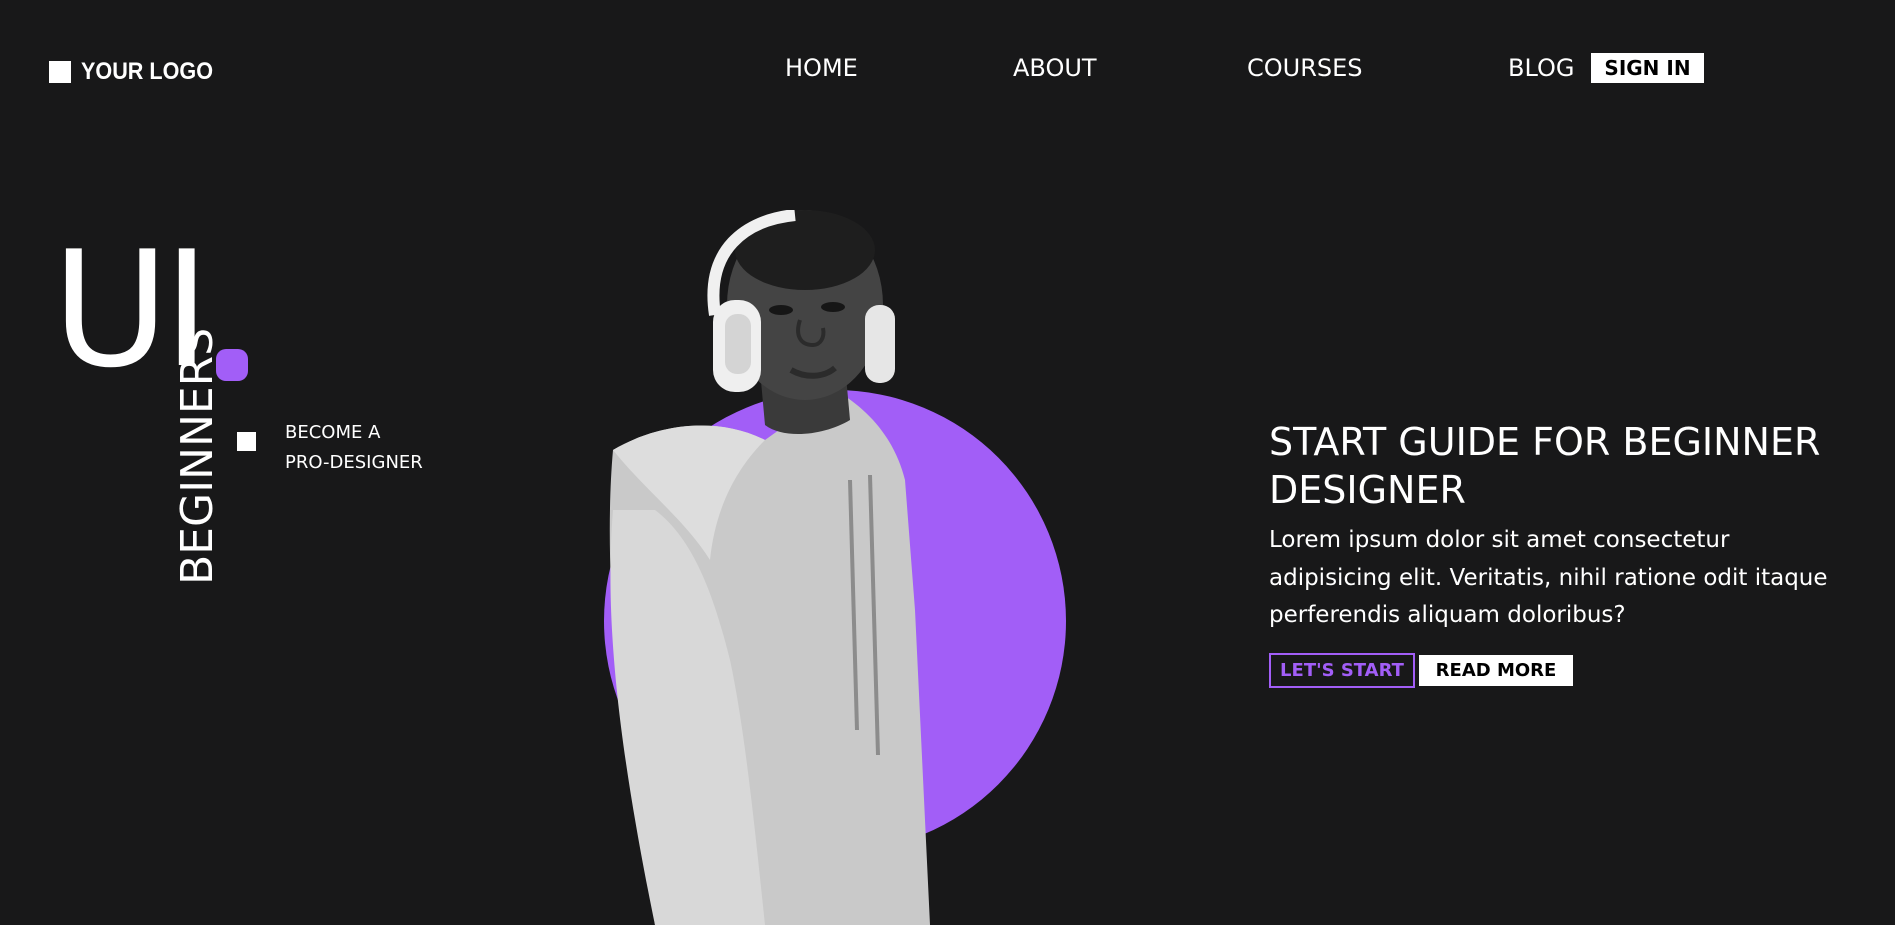 This screenshot has height=925, width=1895. What do you see at coordinates (1342, 670) in the screenshot?
I see `lets-start-button: LET'S START` at bounding box center [1342, 670].